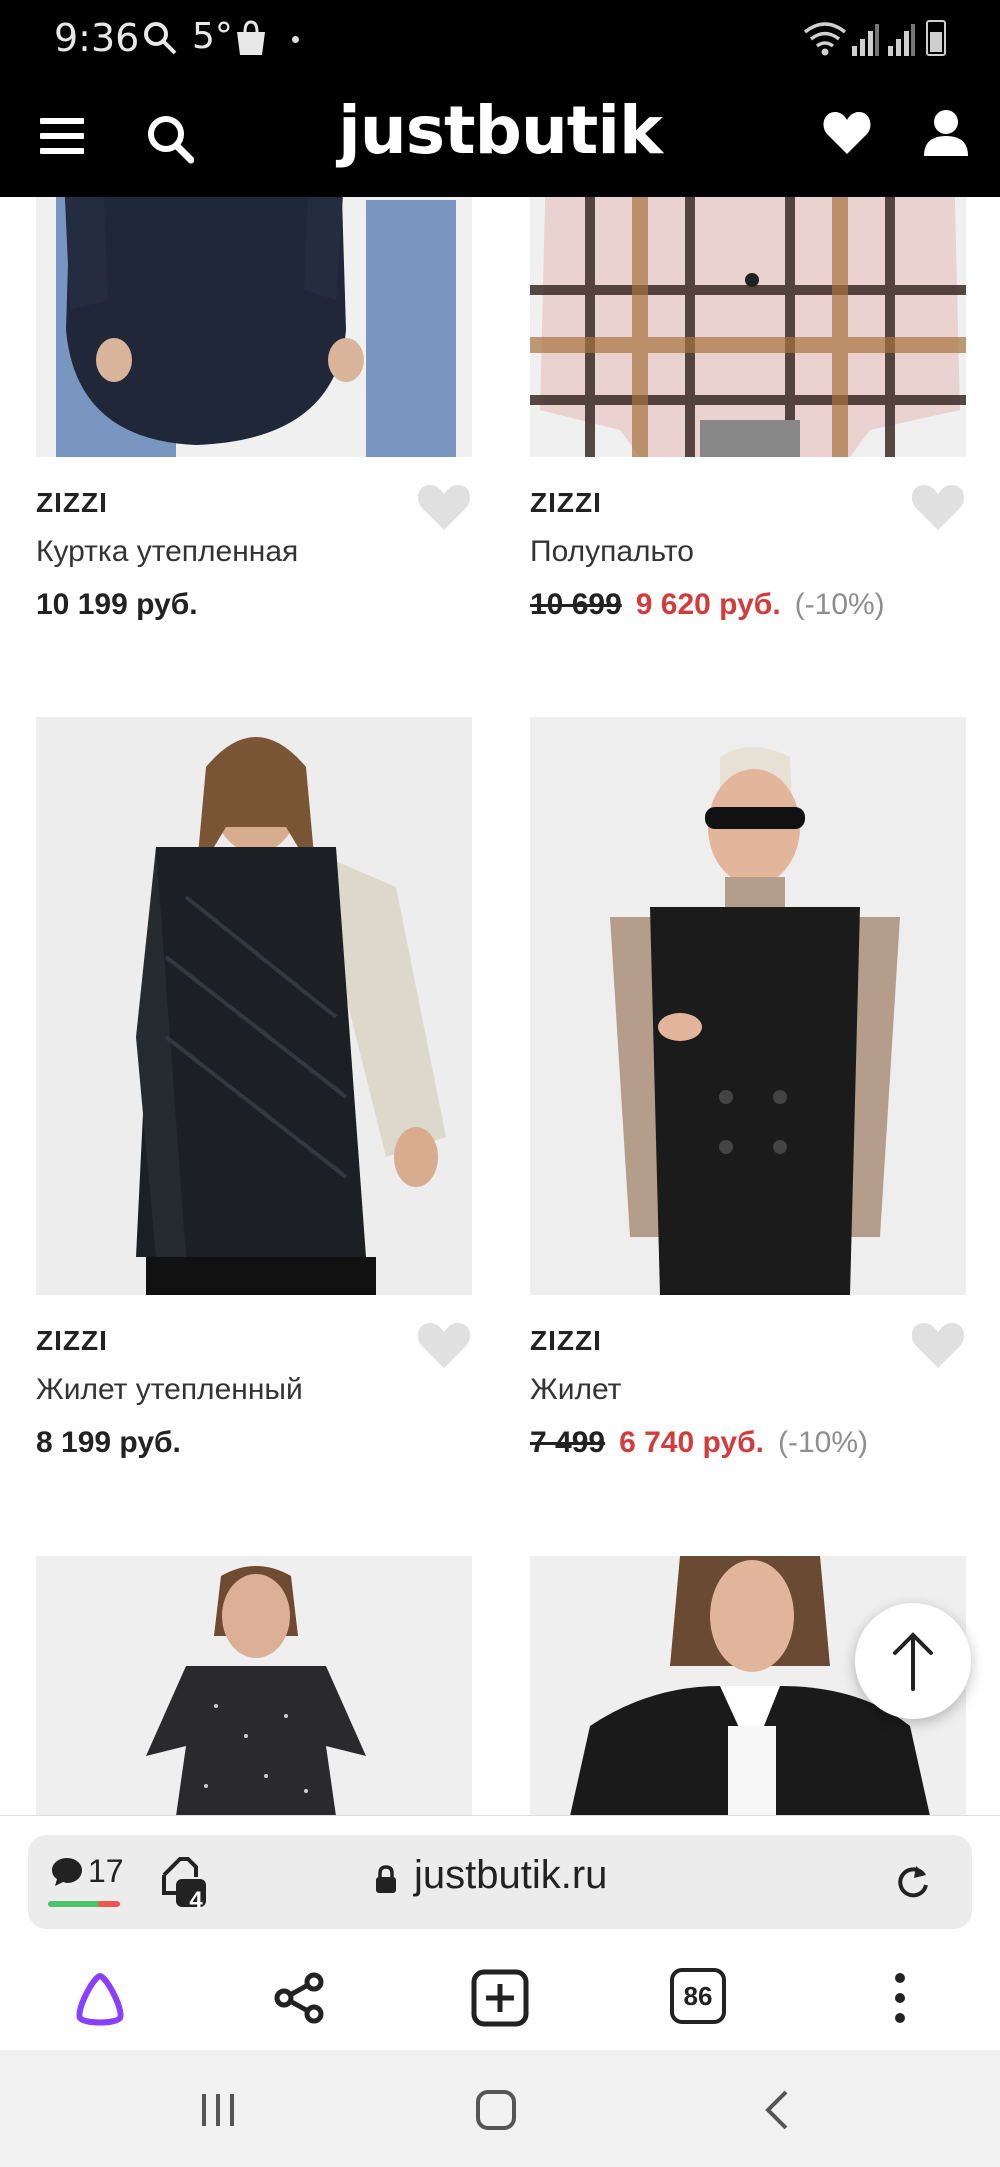 Image resolution: width=1000 pixels, height=2167 pixels. Describe the element at coordinates (169, 1390) in the screenshot. I see `product-name: Жилет утепленный` at that location.